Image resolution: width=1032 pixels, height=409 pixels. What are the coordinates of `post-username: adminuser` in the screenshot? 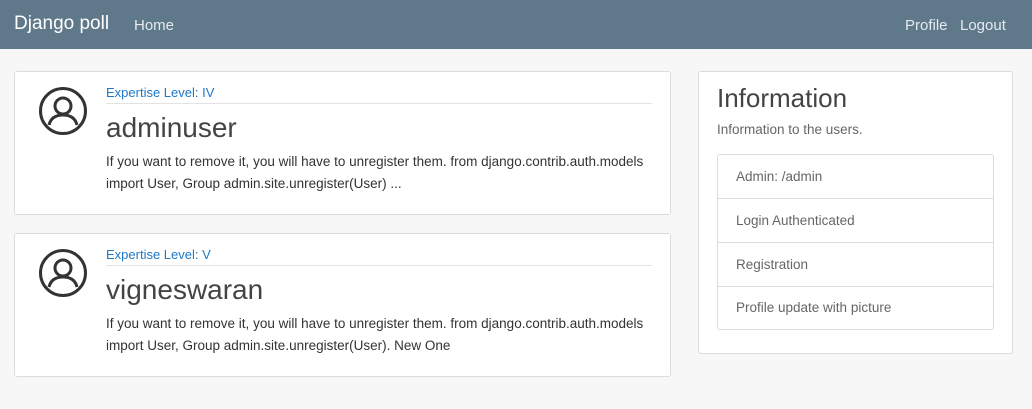 It's located at (171, 128).